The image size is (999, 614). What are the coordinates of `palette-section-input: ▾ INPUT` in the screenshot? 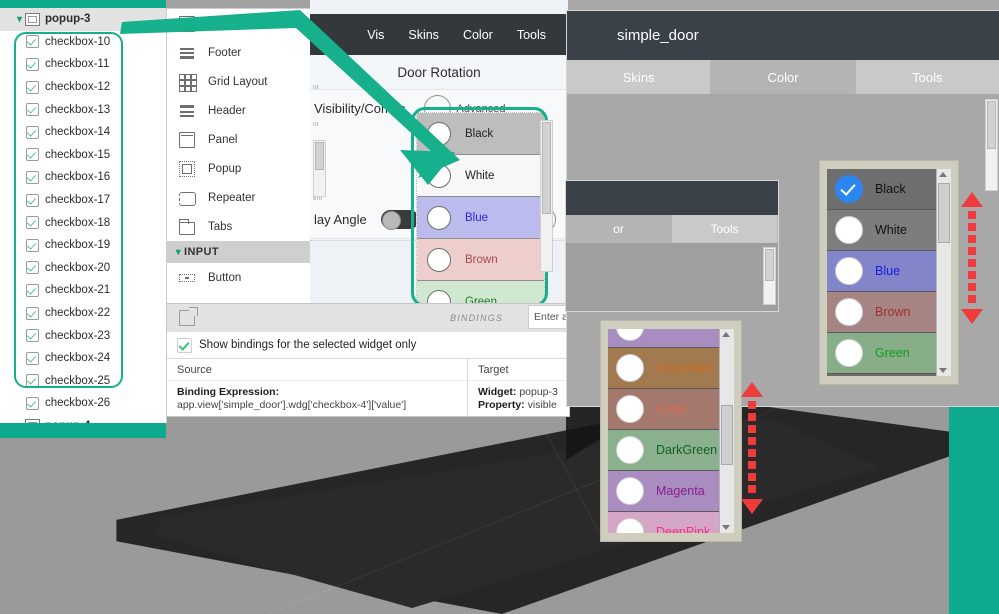 It's located at (241, 252).